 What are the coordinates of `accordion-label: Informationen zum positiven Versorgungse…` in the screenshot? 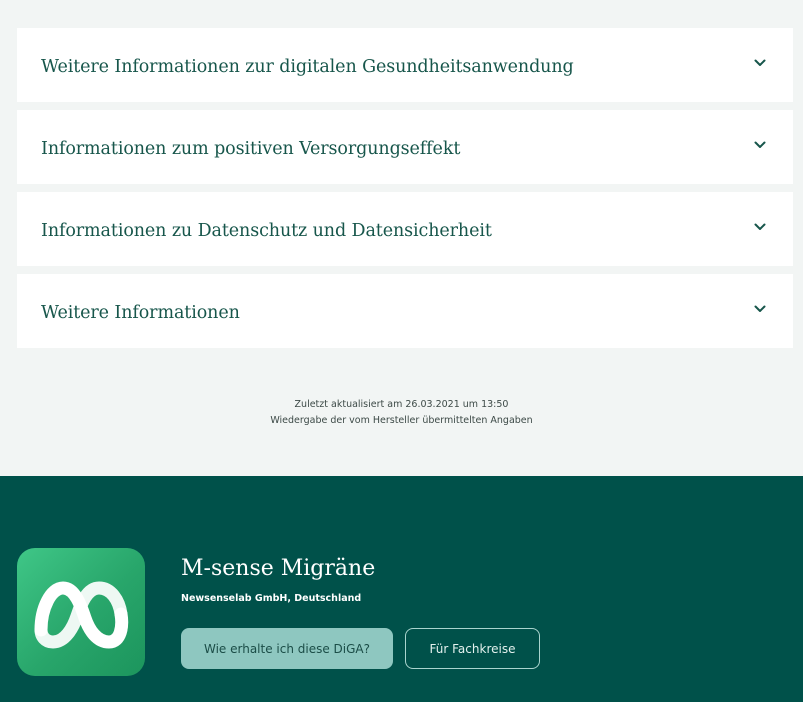 It's located at (251, 148).